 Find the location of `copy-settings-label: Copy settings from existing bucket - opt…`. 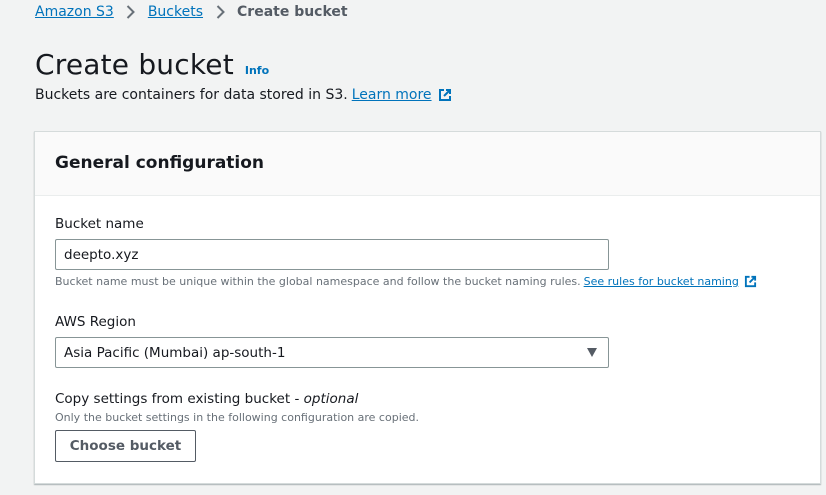

copy-settings-label: Copy settings from existing bucket - opt… is located at coordinates (206, 399).